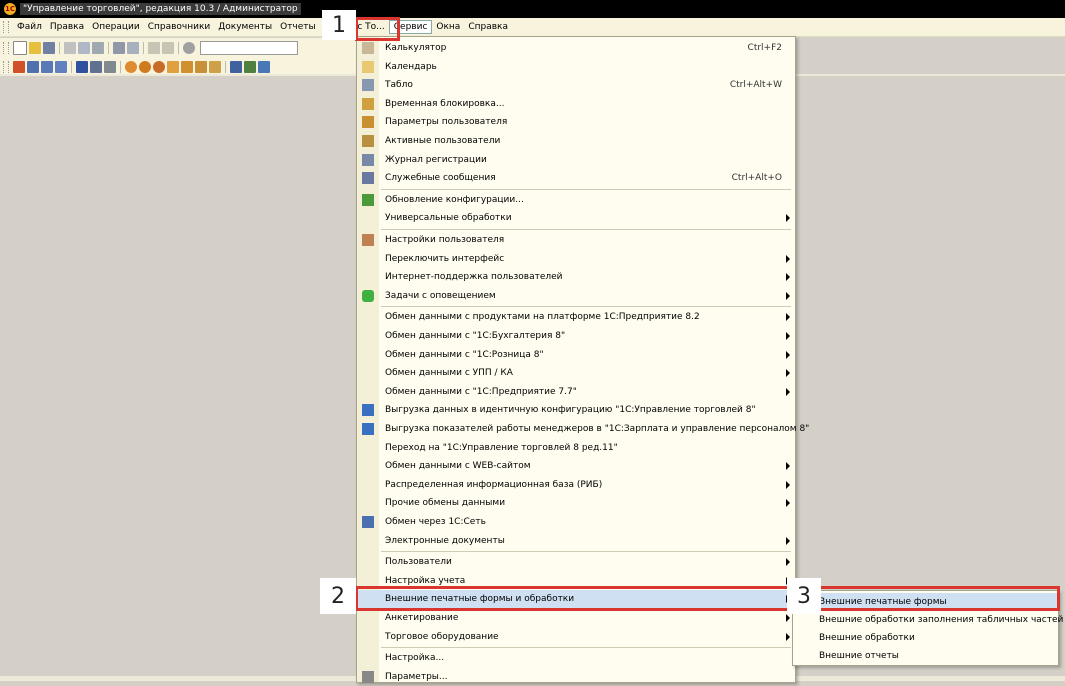 The image size is (1065, 686). I want to click on menu-item: Торговое оборудование, so click(576, 637).